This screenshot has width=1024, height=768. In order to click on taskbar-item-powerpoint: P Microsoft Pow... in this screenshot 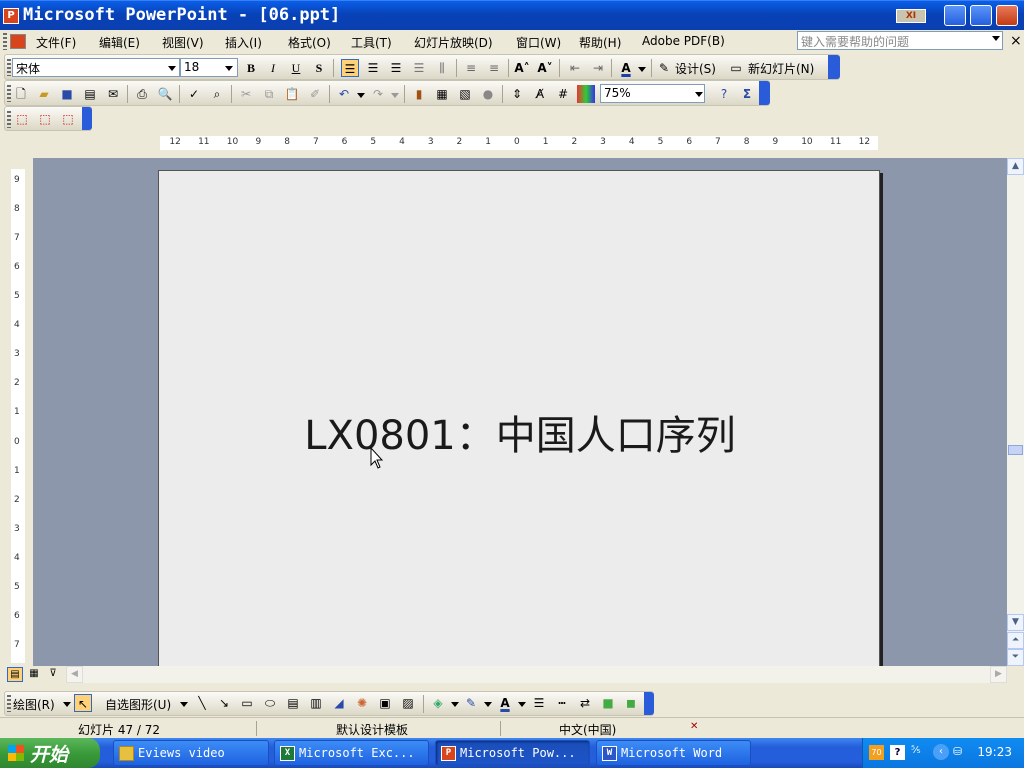, I will do `click(512, 753)`.